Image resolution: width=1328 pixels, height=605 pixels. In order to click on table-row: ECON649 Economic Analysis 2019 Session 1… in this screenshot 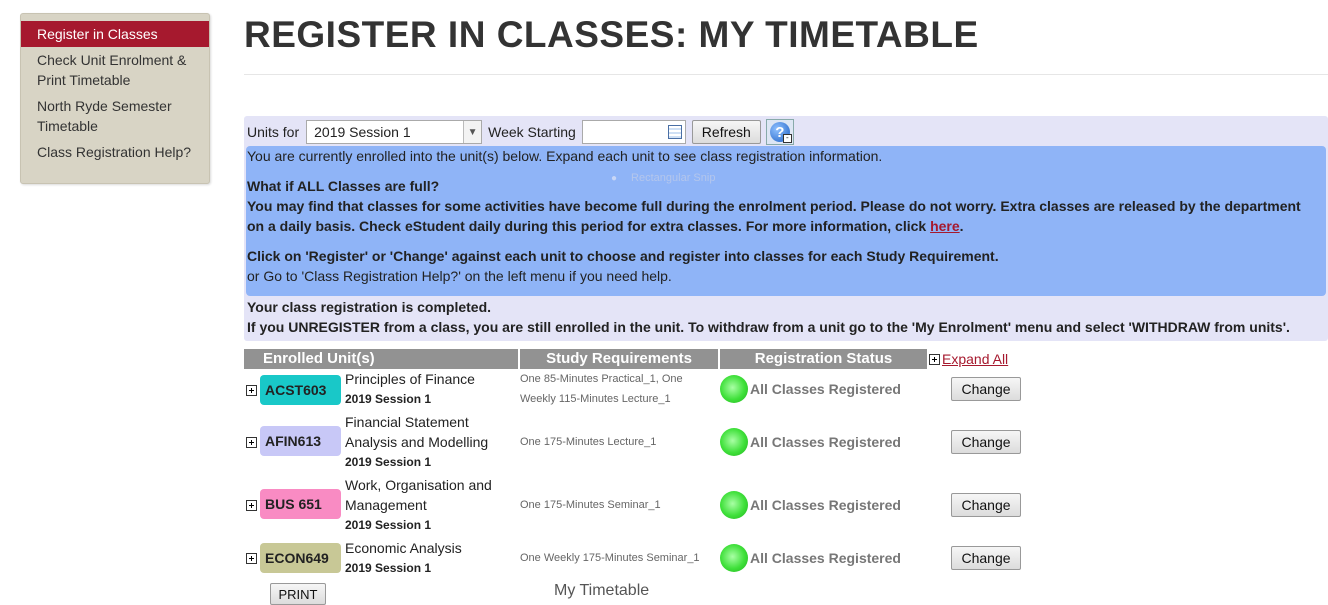, I will do `click(644, 558)`.